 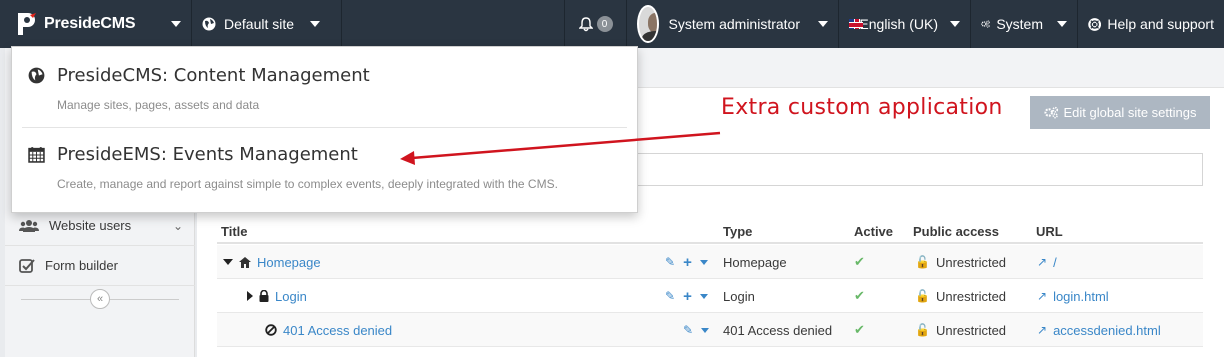 I want to click on site-selector: Default site, so click(x=267, y=24).